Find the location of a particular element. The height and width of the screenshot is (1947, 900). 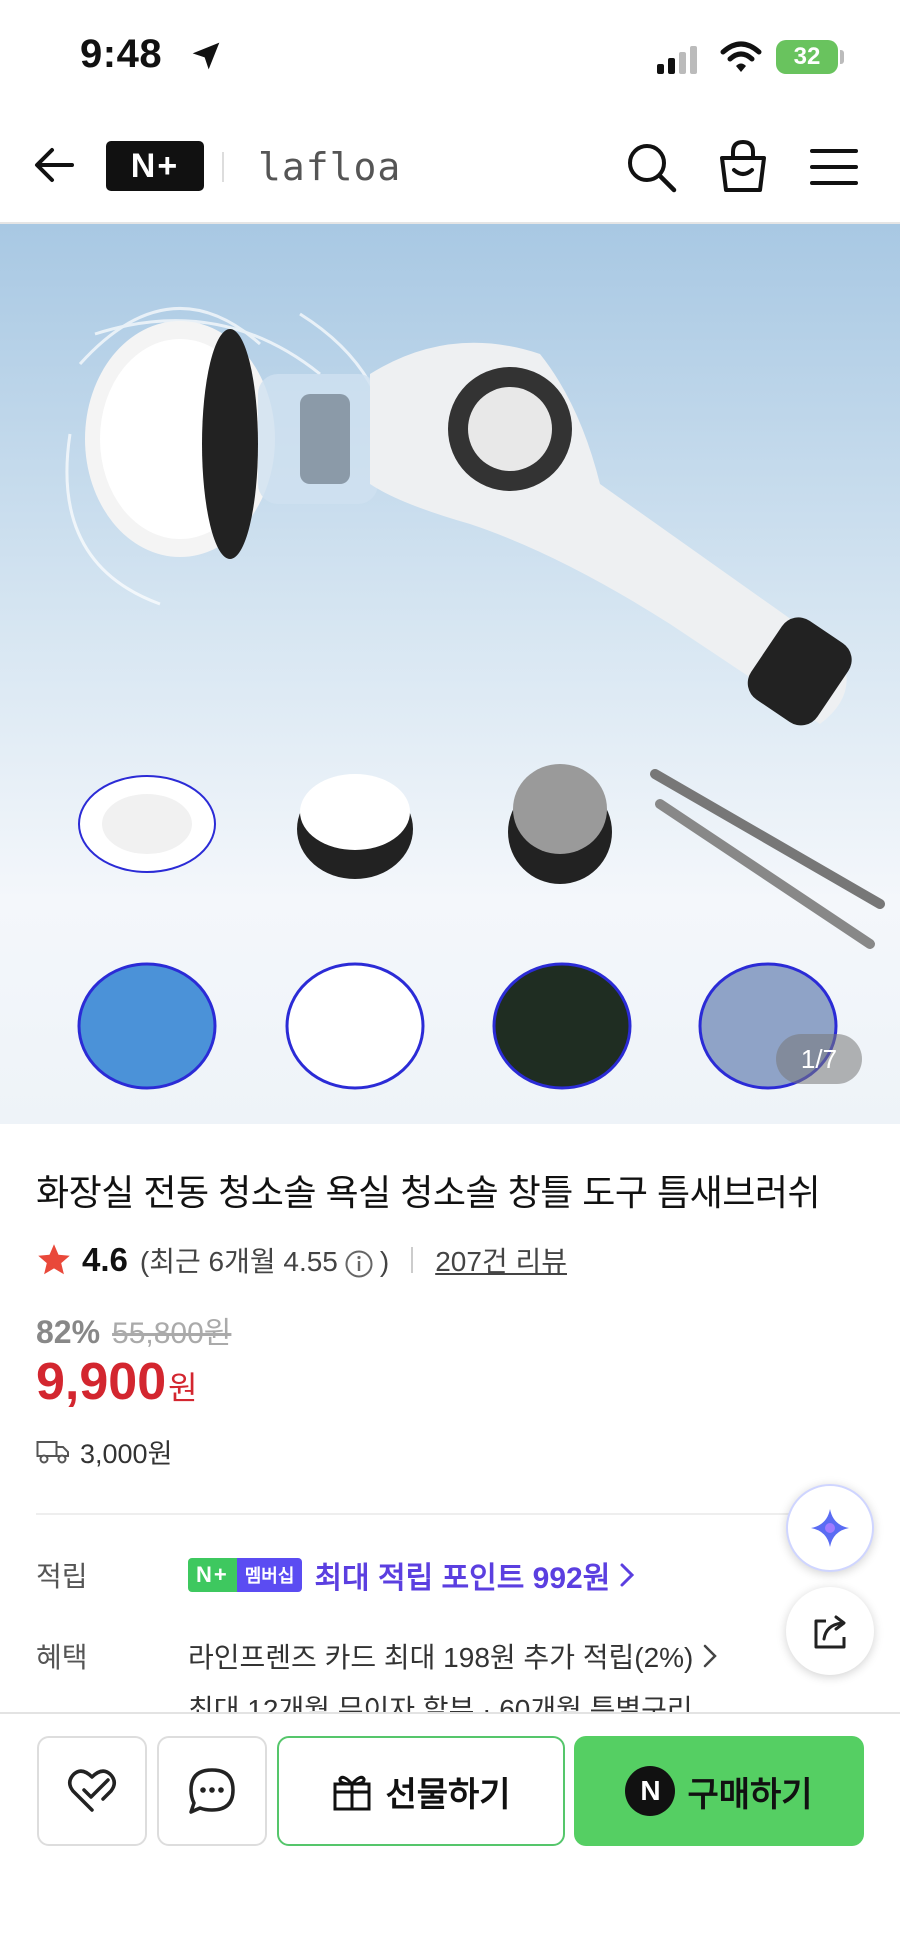

battery-icon: 32 is located at coordinates (807, 57).